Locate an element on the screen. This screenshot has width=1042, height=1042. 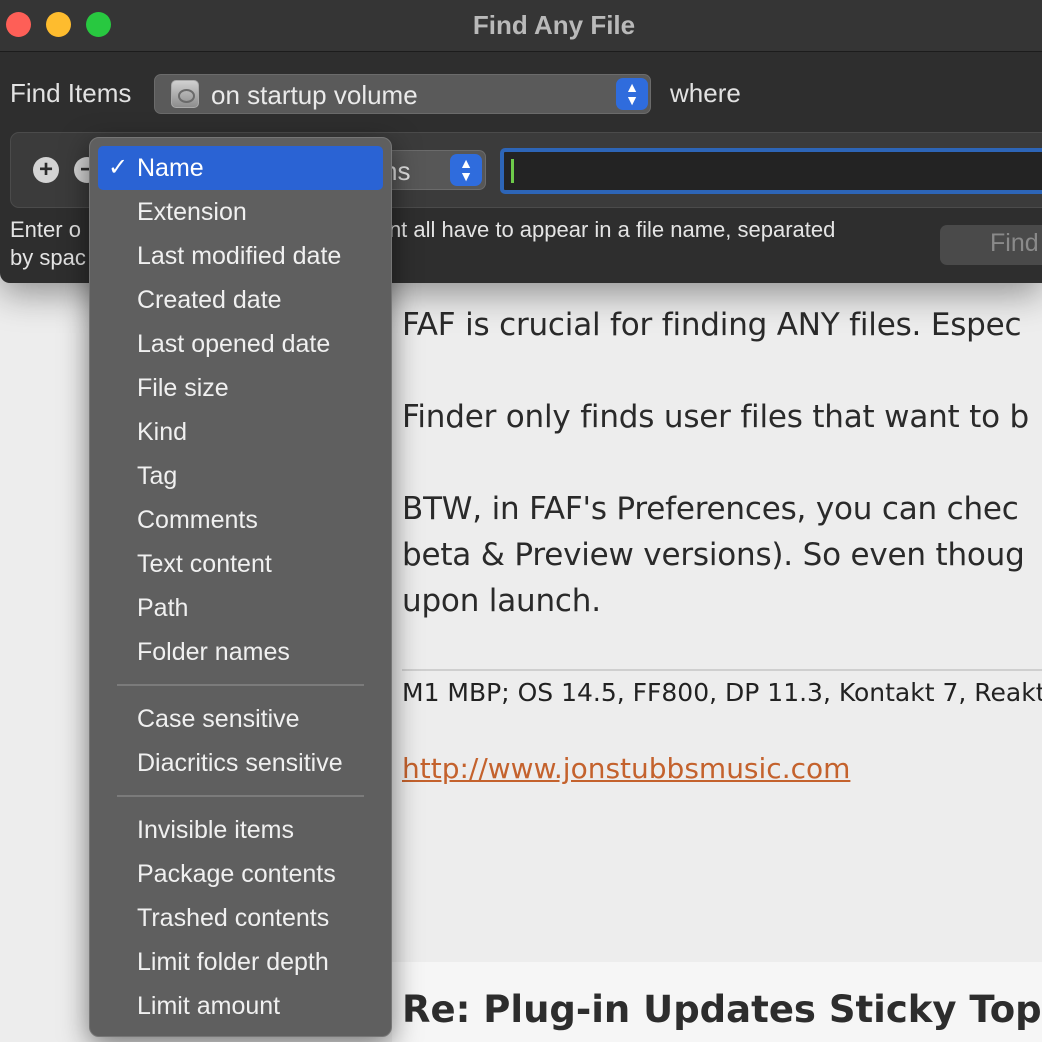
menu-item-text-content: Text content is located at coordinates (240, 564).